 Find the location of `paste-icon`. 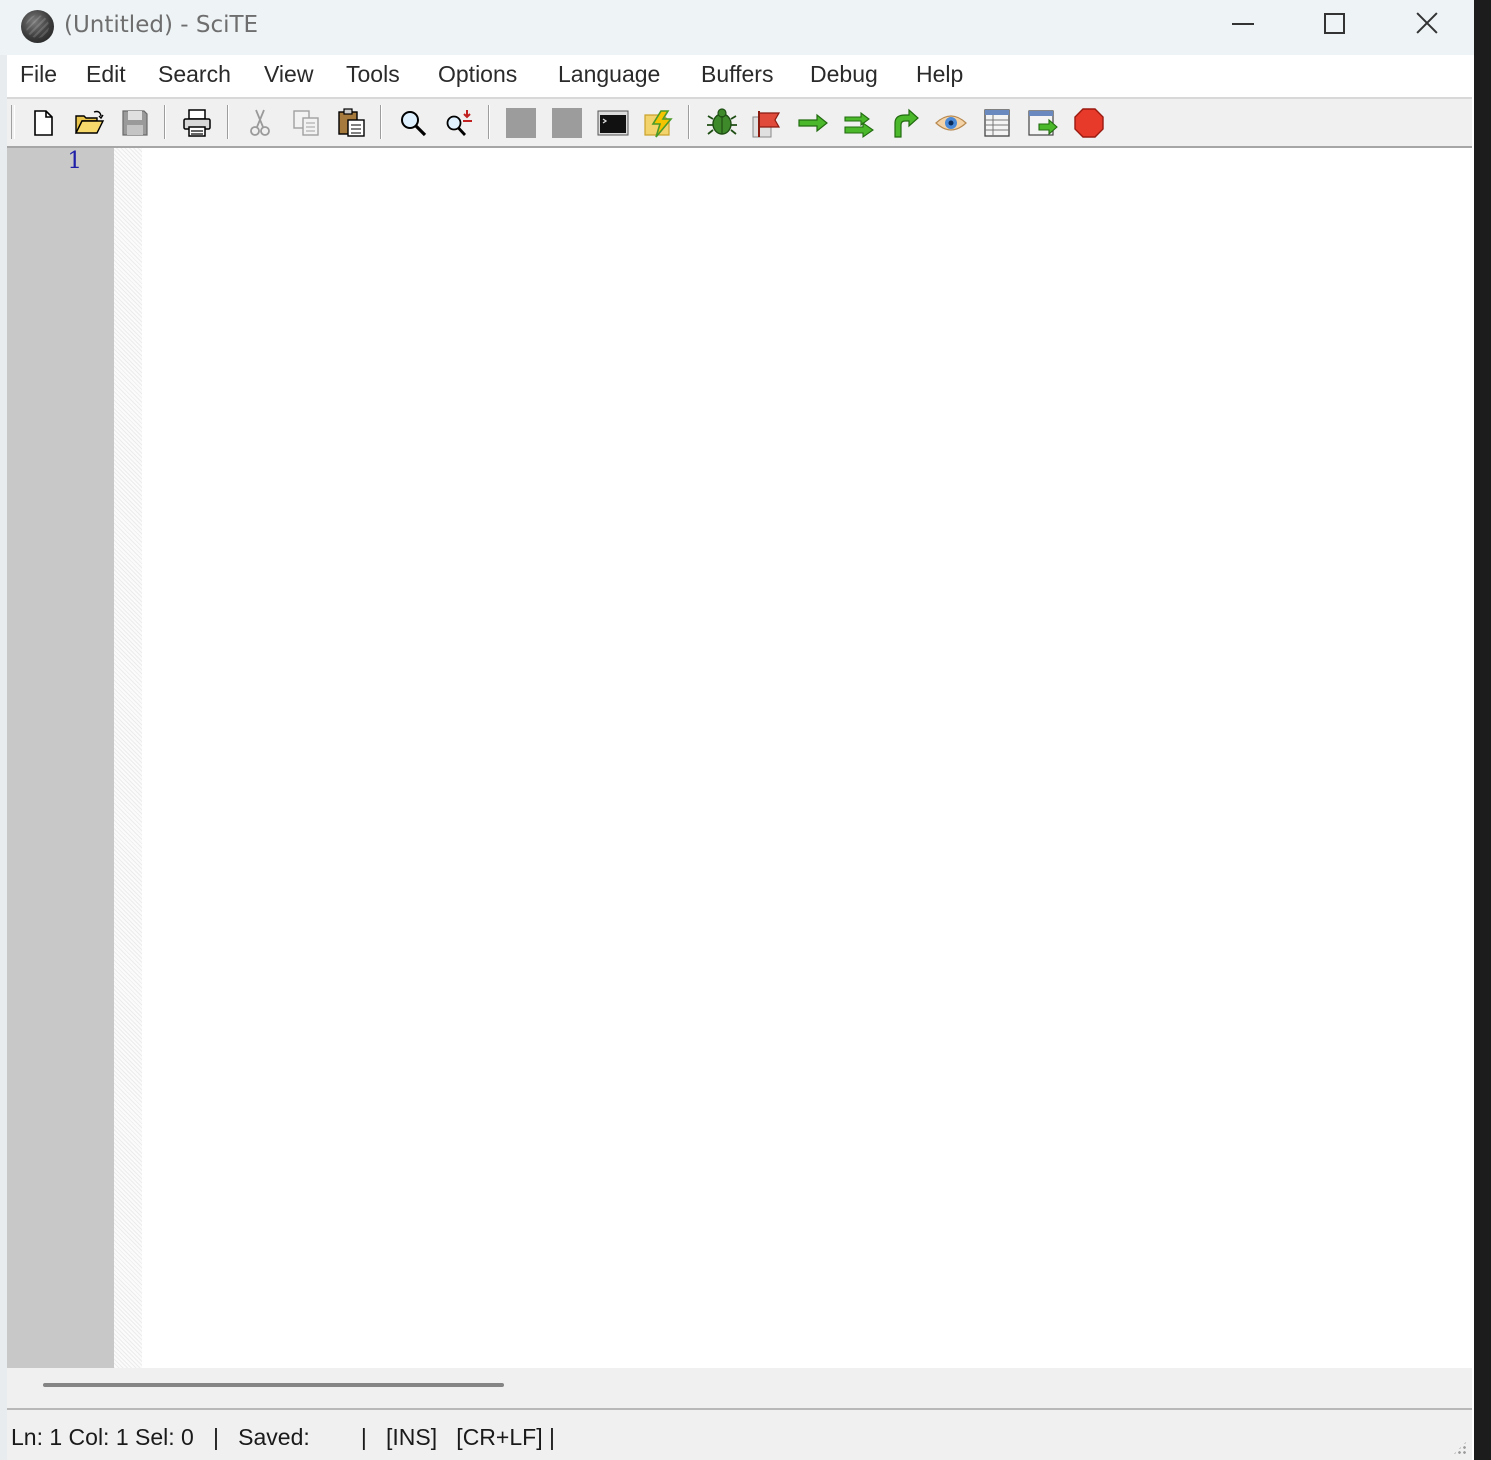

paste-icon is located at coordinates (351, 122).